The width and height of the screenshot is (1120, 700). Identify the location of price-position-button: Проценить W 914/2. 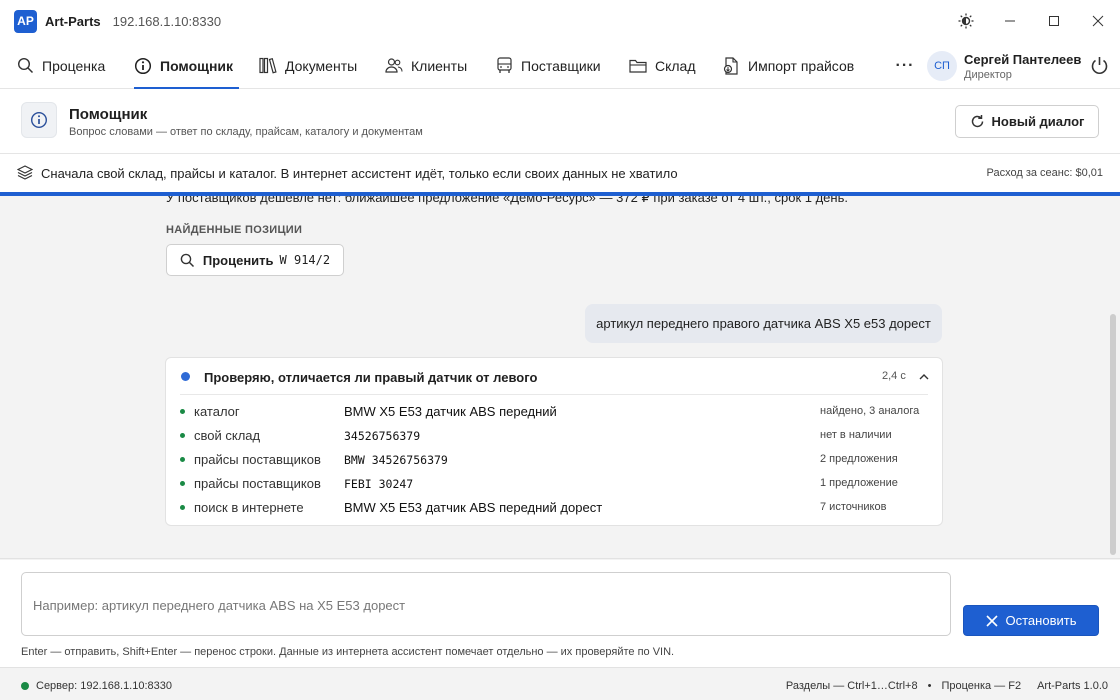
(255, 260).